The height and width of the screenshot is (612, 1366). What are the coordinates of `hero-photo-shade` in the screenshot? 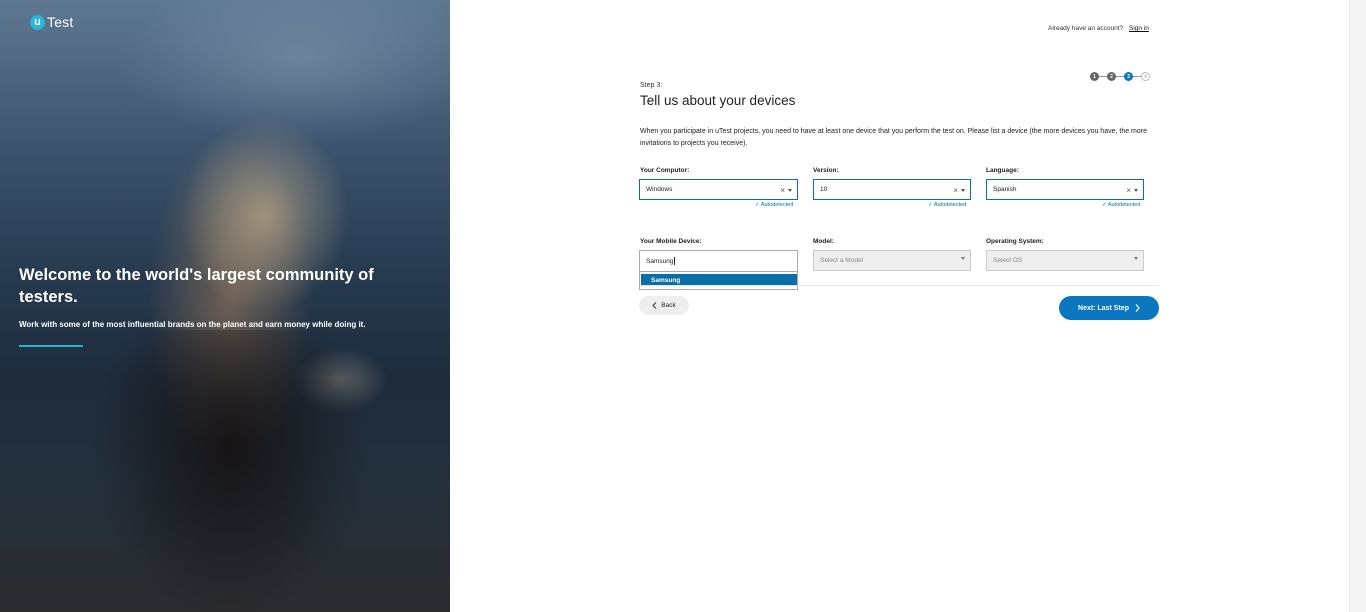 It's located at (230, 471).